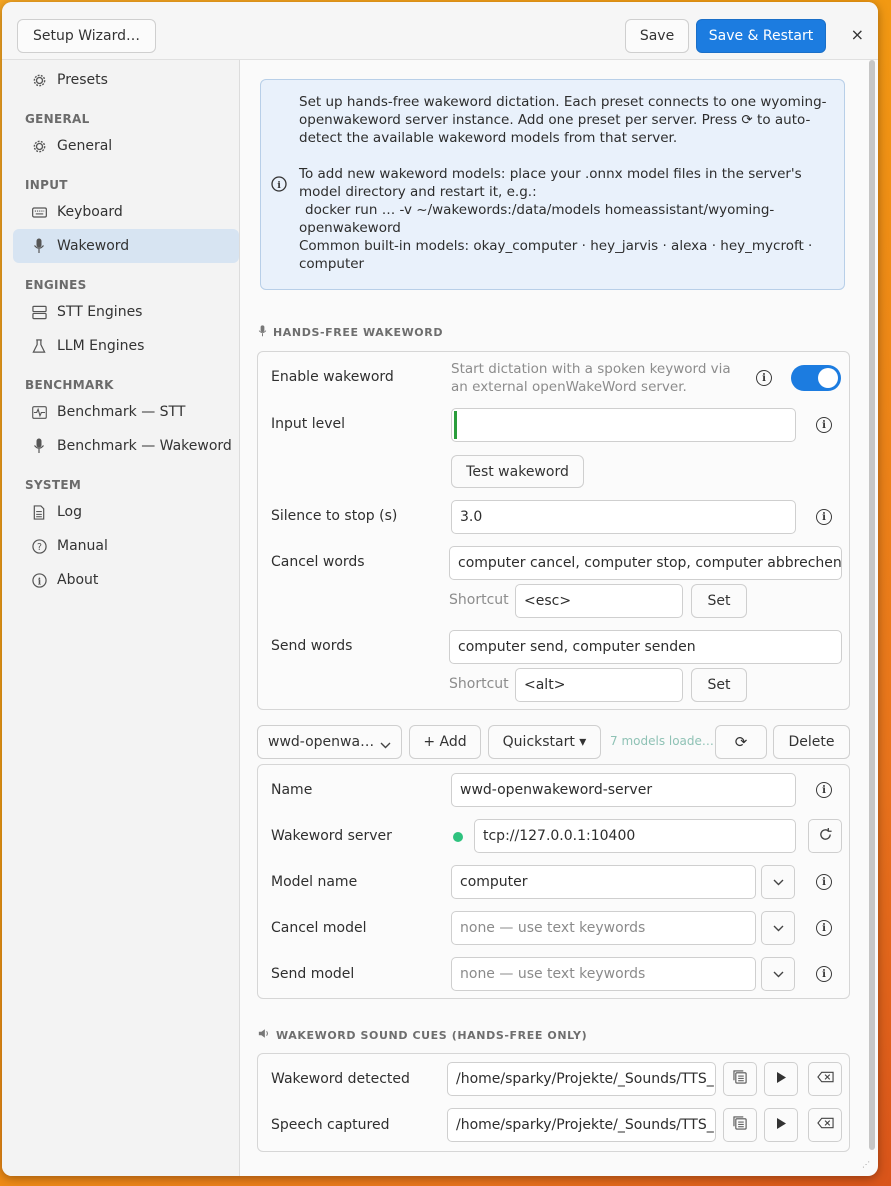  I want to click on sidebar-item-benchmark-wakeword: Benchmark — Wakeword, so click(126, 446).